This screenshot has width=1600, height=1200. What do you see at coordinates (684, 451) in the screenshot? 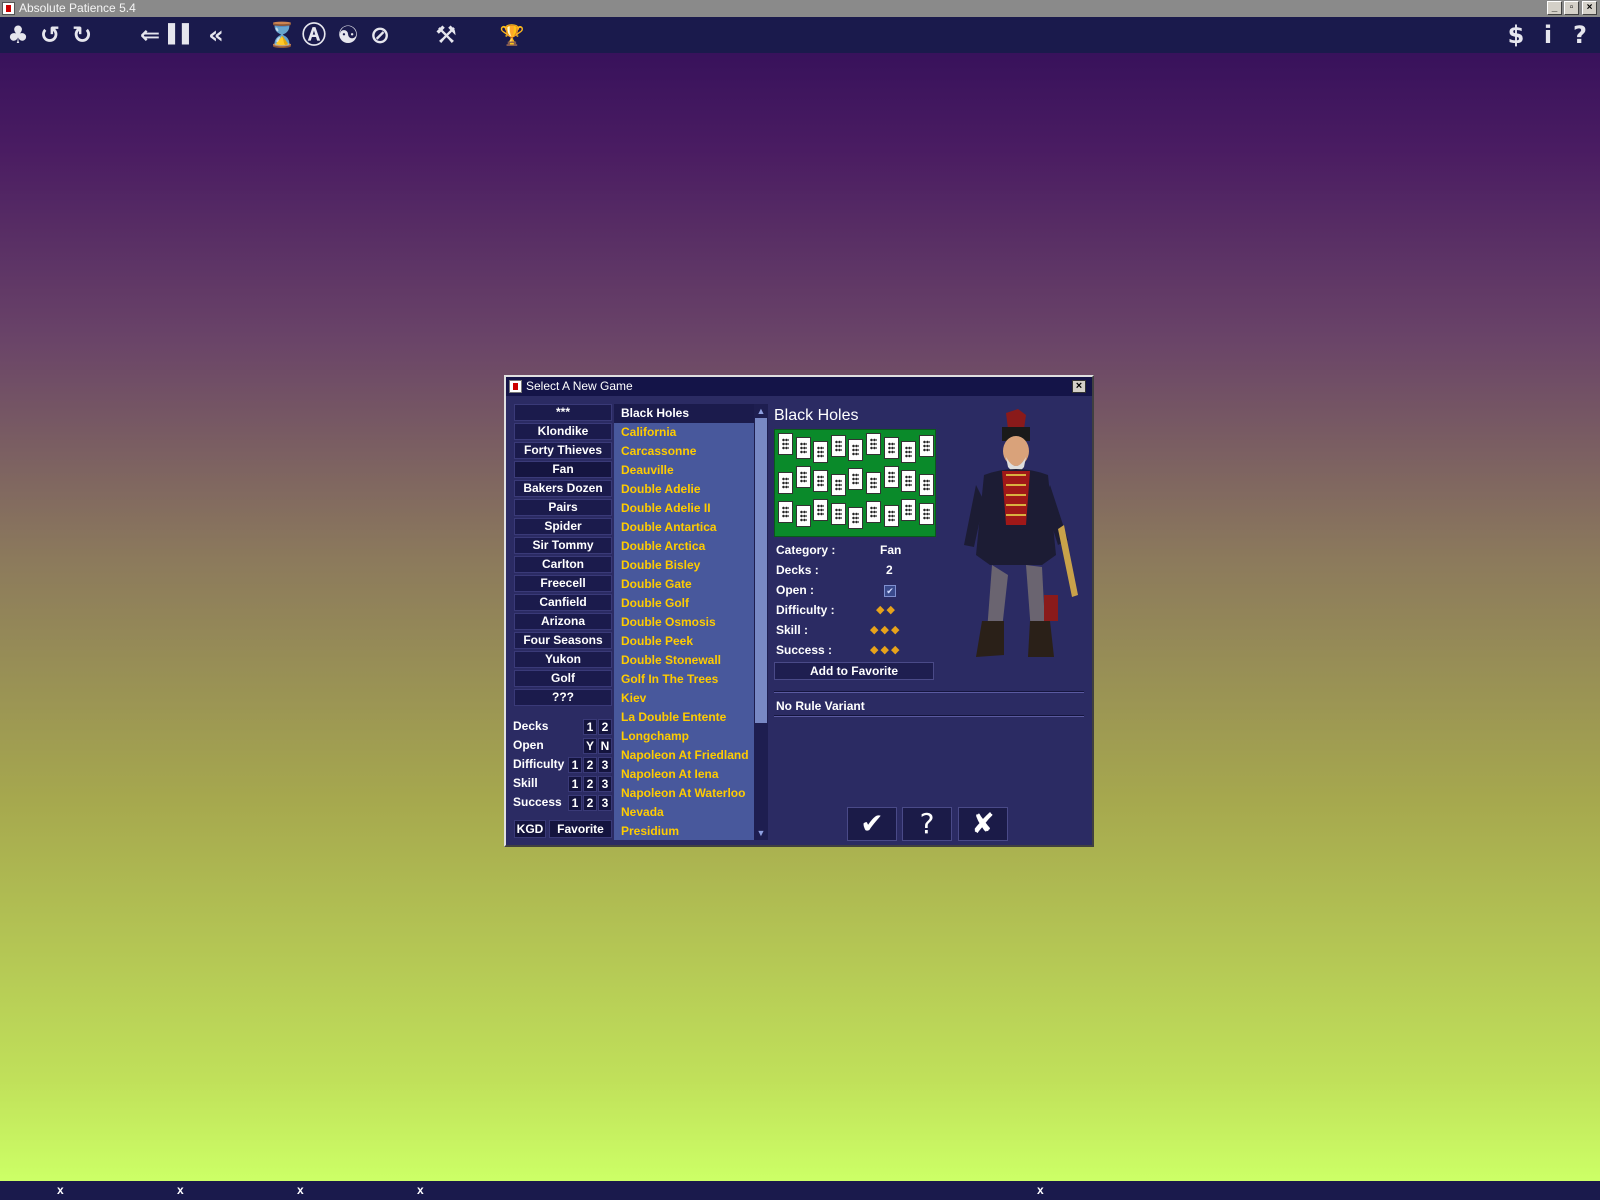
I see `game-list-item: Carcassonne` at bounding box center [684, 451].